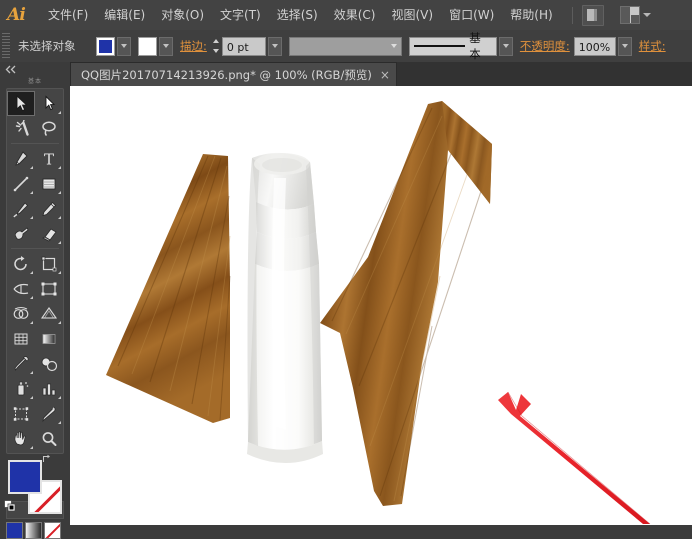 This screenshot has width=692, height=539. I want to click on zoom-magnifier-icon, so click(49, 438).